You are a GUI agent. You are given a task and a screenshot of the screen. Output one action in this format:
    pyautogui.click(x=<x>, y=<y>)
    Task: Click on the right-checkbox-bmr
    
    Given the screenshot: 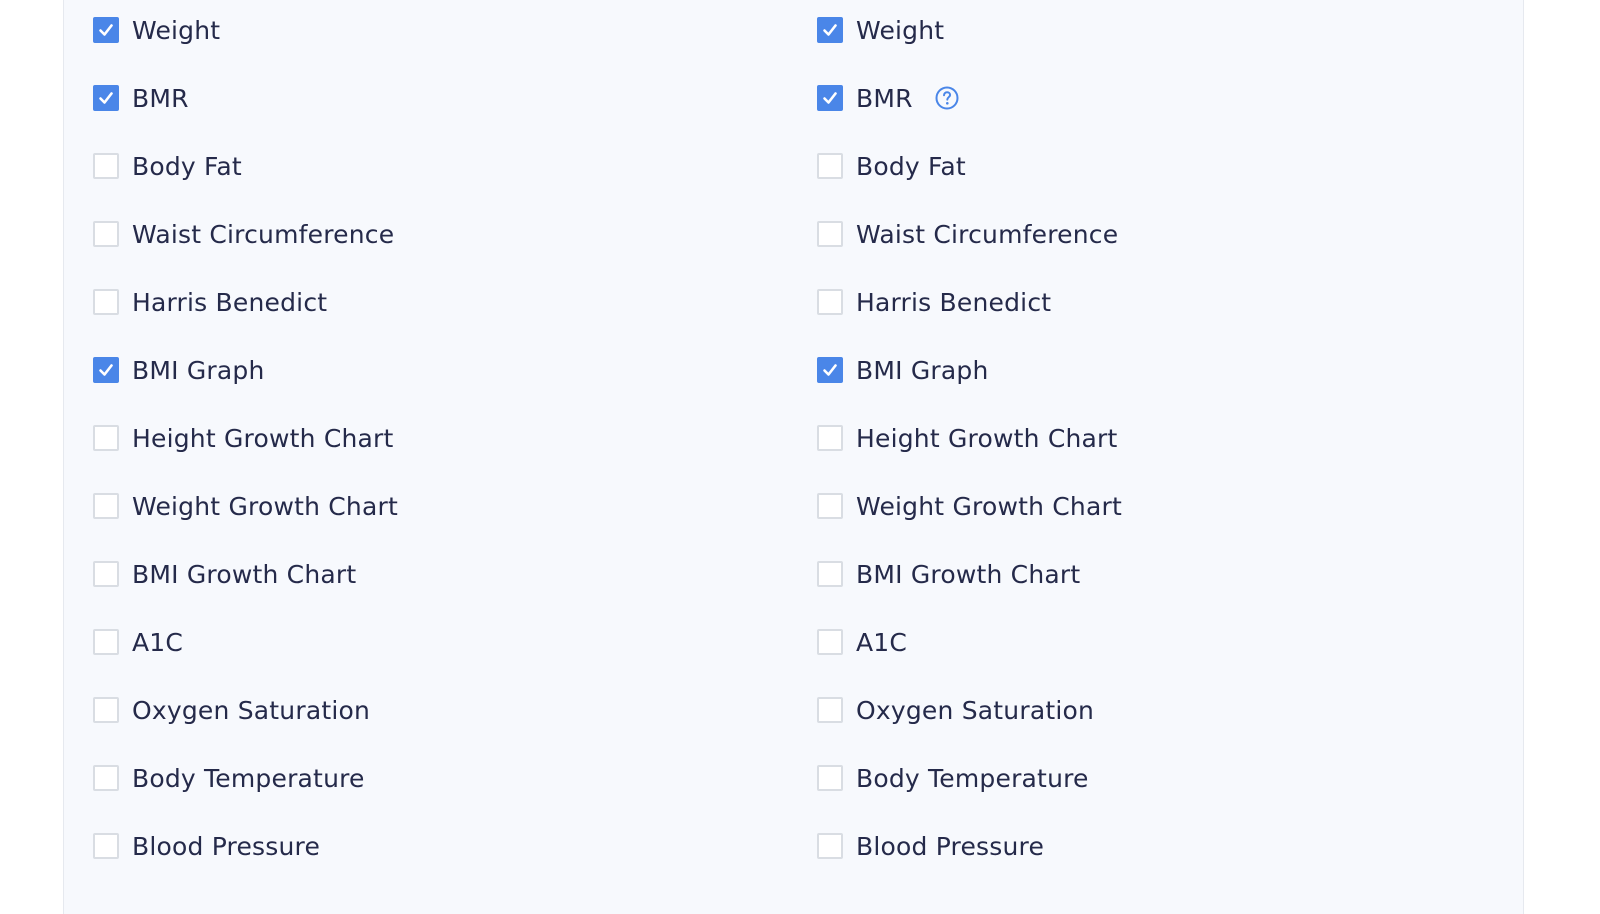 What is the action you would take?
    pyautogui.click(x=830, y=98)
    